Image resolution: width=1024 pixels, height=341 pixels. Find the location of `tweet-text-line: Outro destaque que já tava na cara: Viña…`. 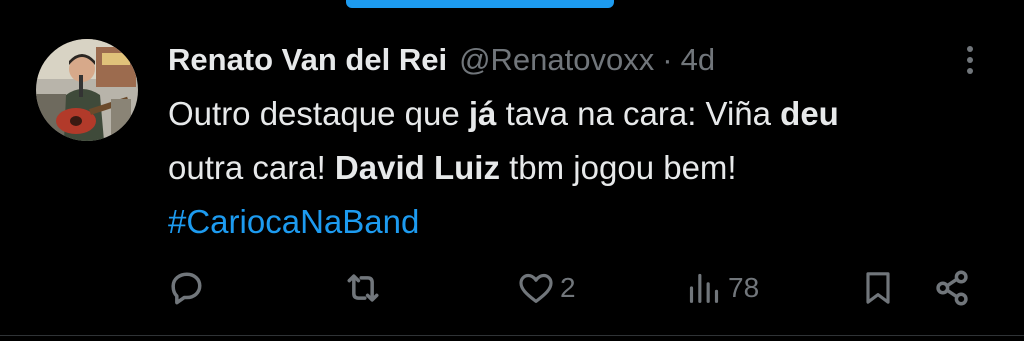

tweet-text-line: Outro destaque que já tava na cara: Viña… is located at coordinates (578, 114).